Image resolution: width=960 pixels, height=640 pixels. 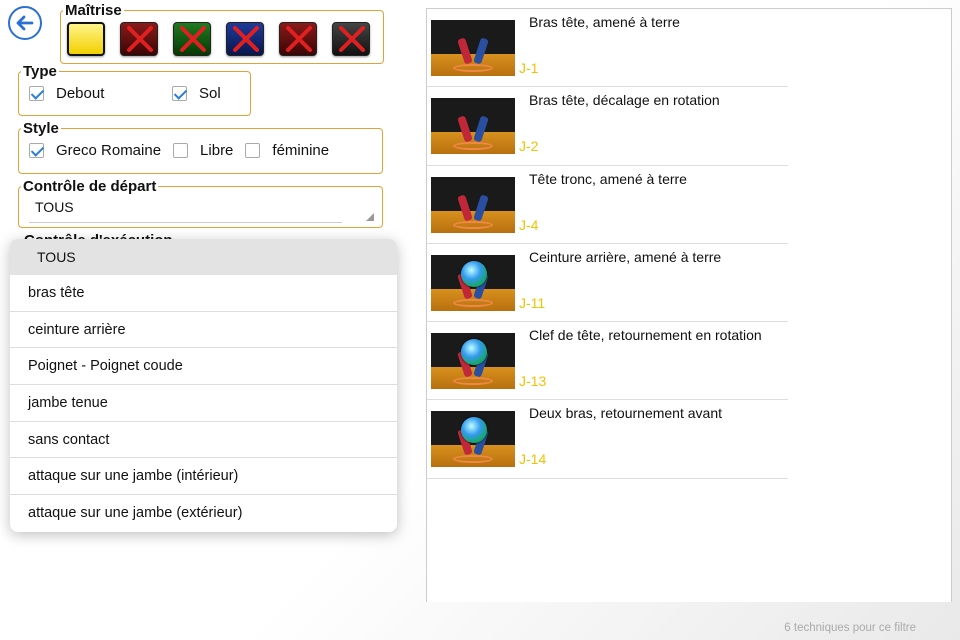 I want to click on technique-title: Tête tronc, amené à terre, so click(x=608, y=178).